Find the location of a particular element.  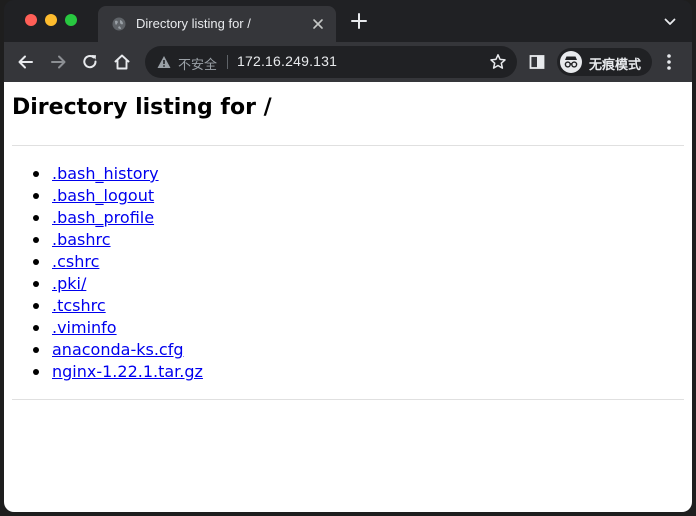

list-item: .bash_history is located at coordinates (107, 174).